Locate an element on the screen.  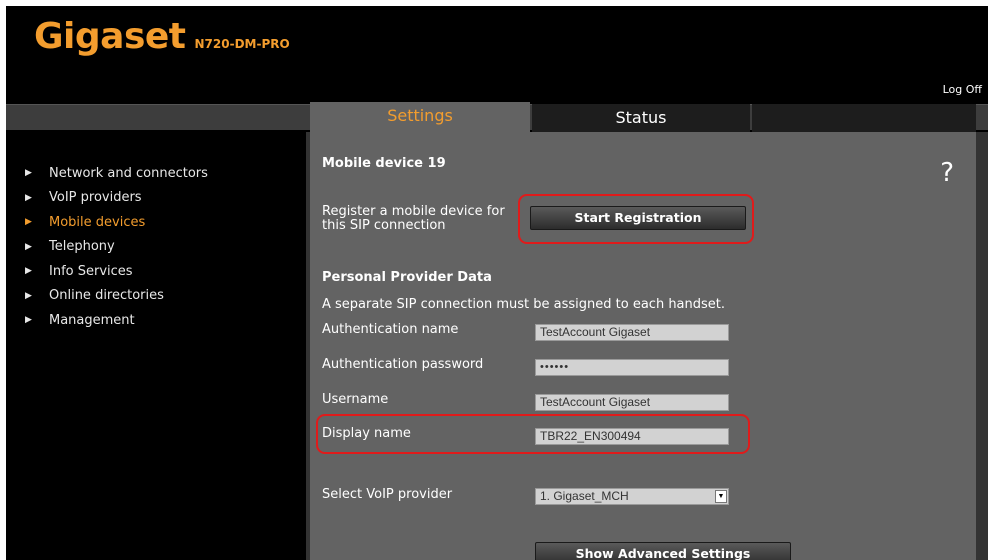
sidebar-item-label: VoIP providers is located at coordinates (95, 198).